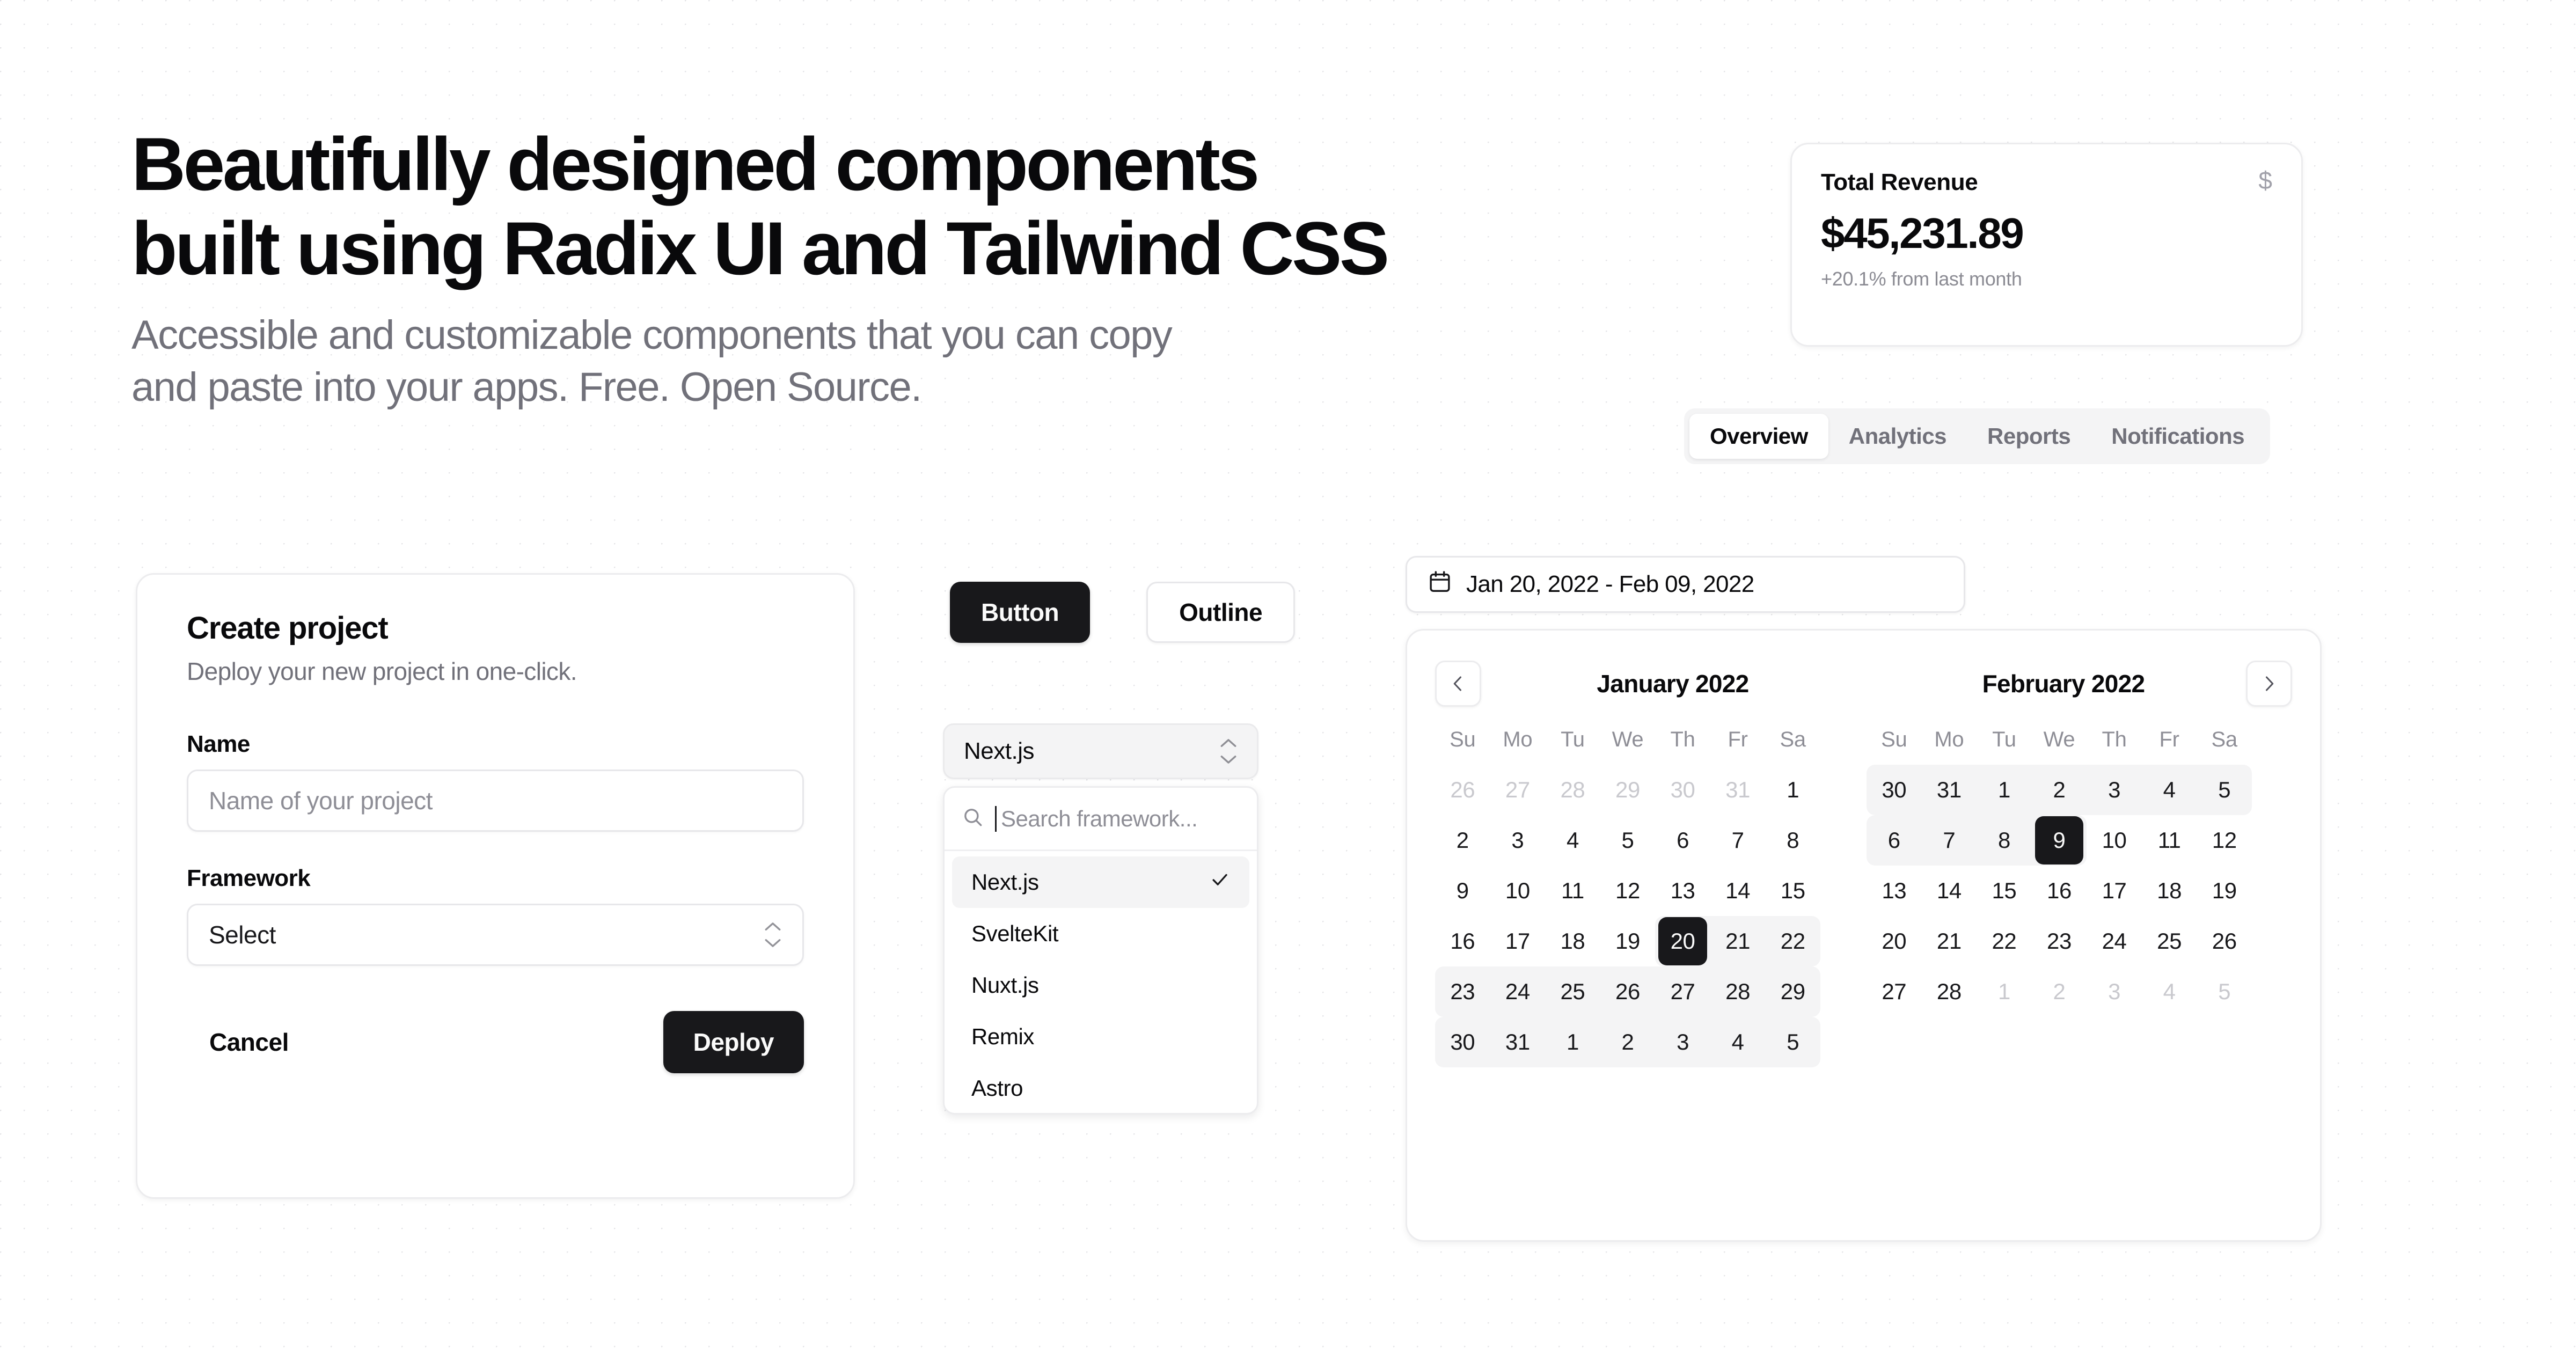 This screenshot has height=1348, width=2576. Describe the element at coordinates (1894, 891) in the screenshot. I see `calendar-day-february-13: 13` at that location.